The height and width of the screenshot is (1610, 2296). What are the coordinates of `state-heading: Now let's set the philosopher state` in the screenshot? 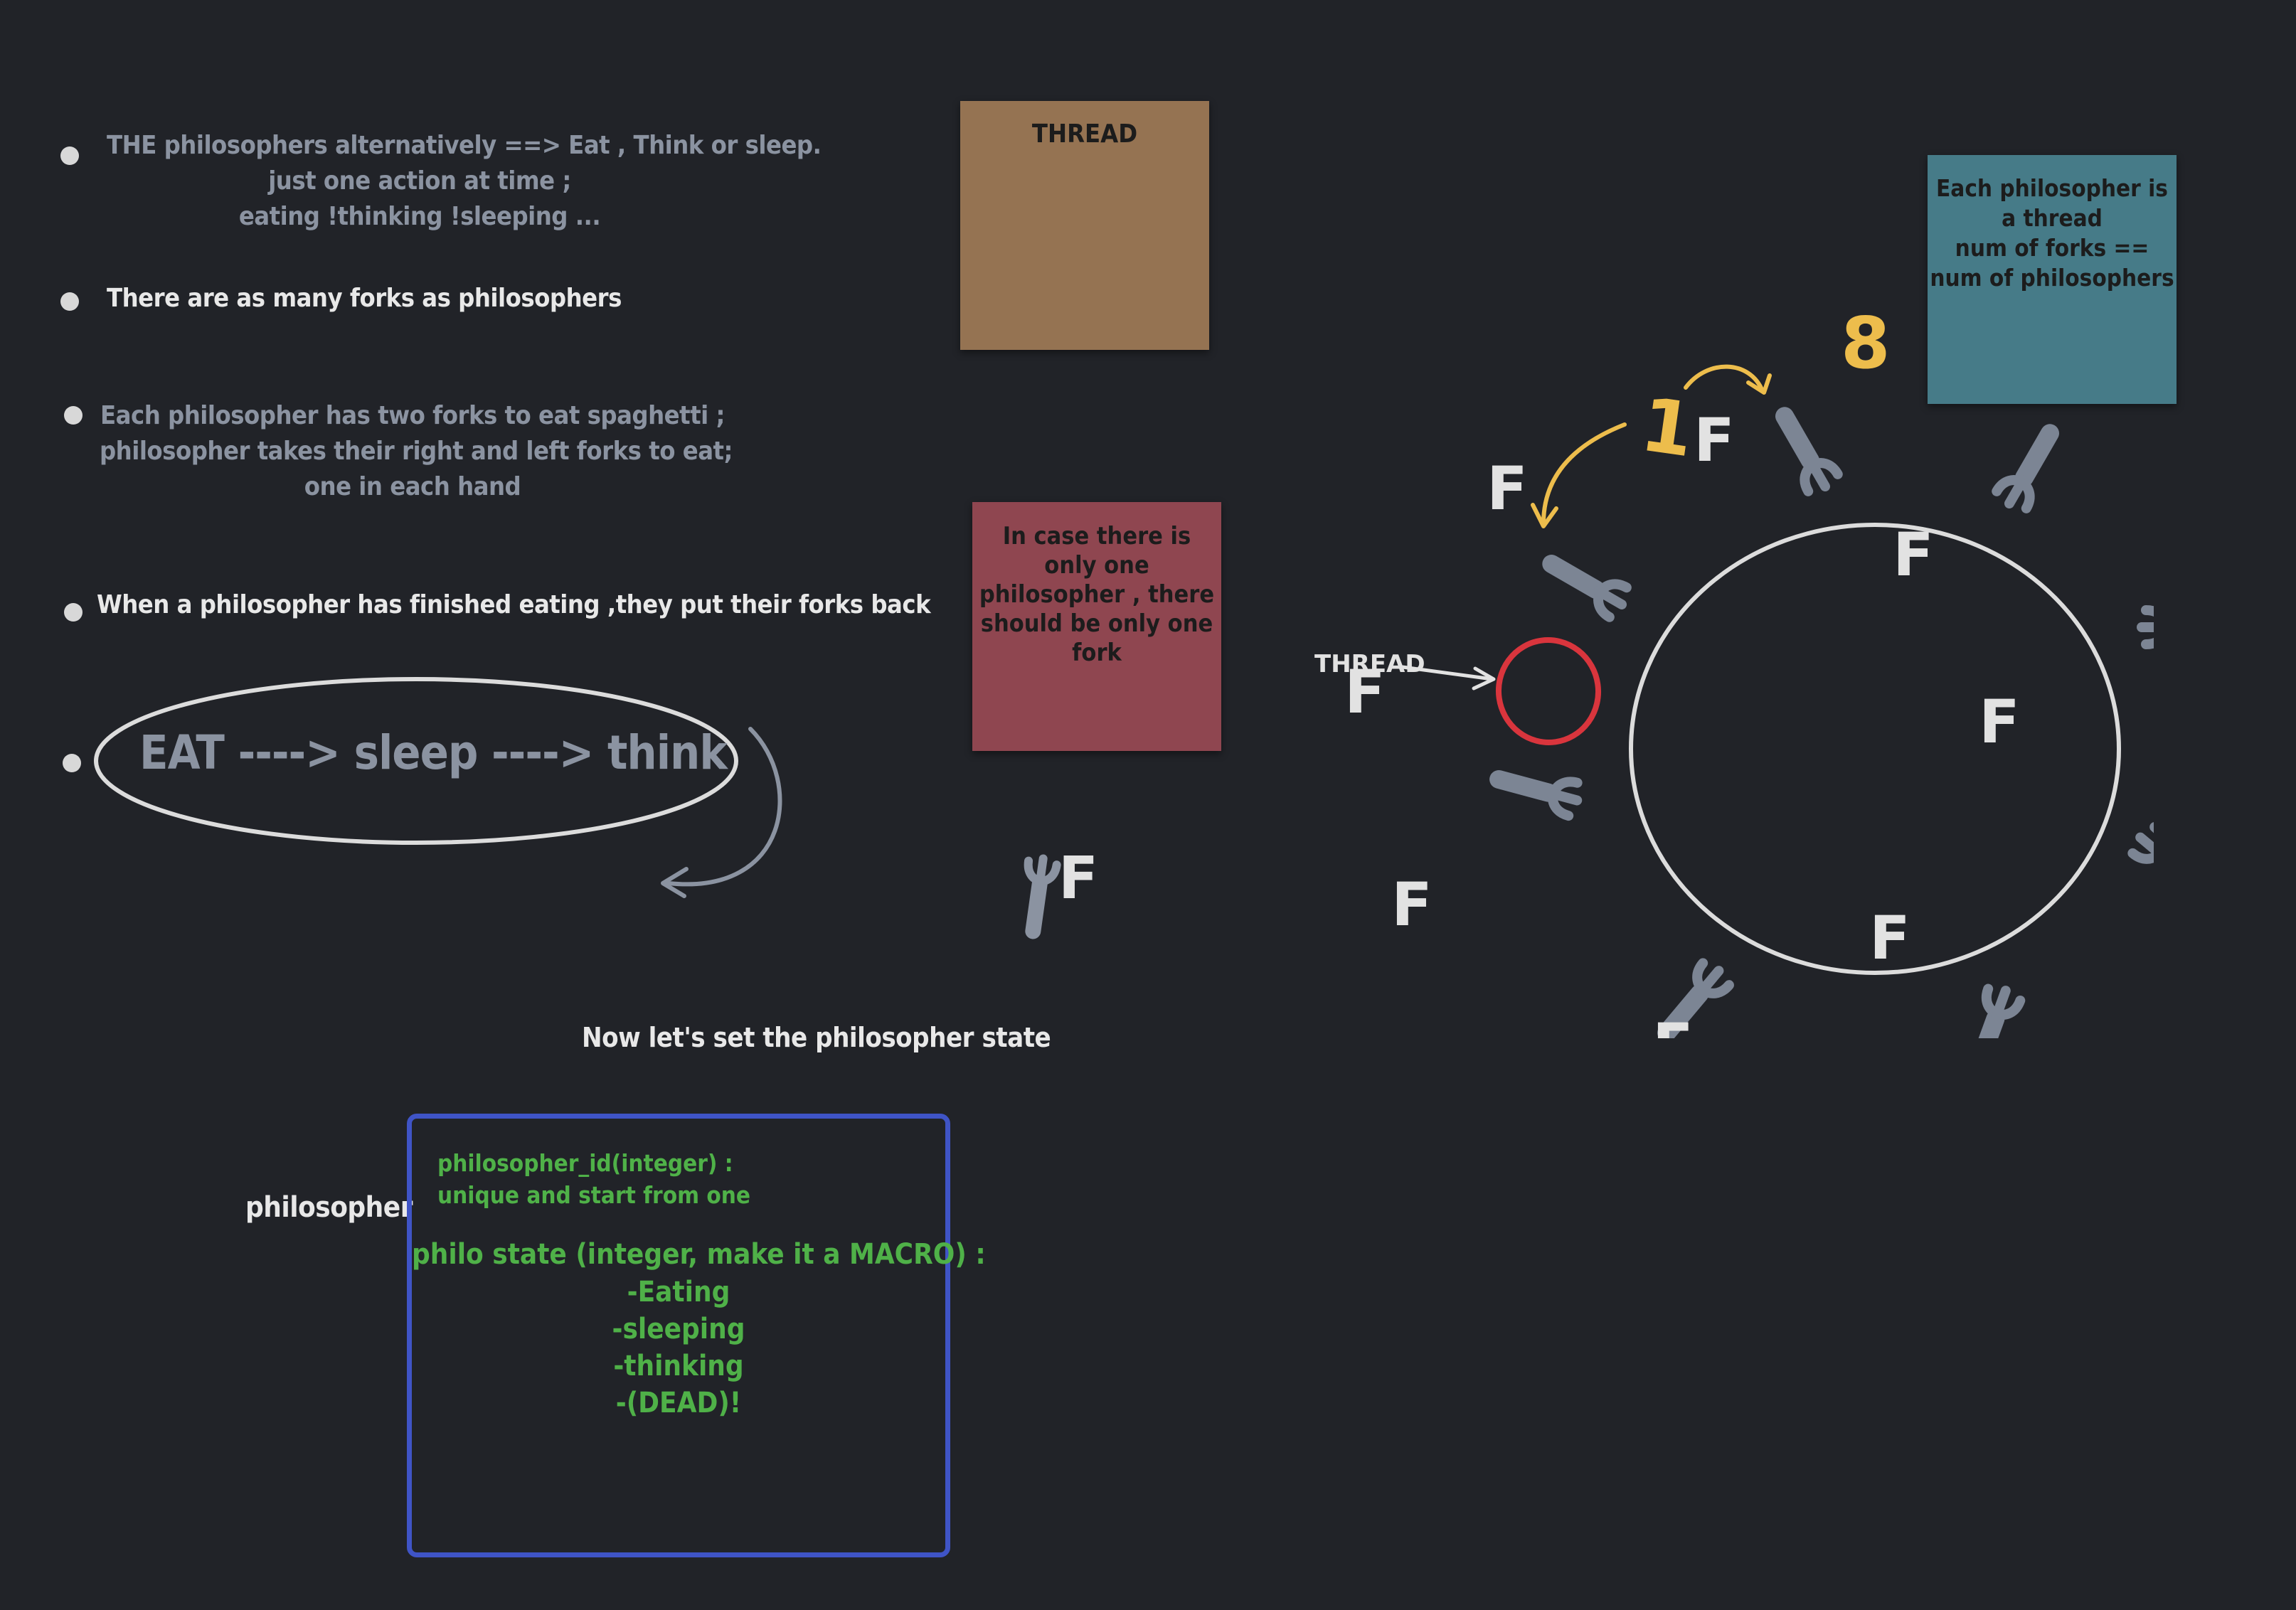 It's located at (817, 1037).